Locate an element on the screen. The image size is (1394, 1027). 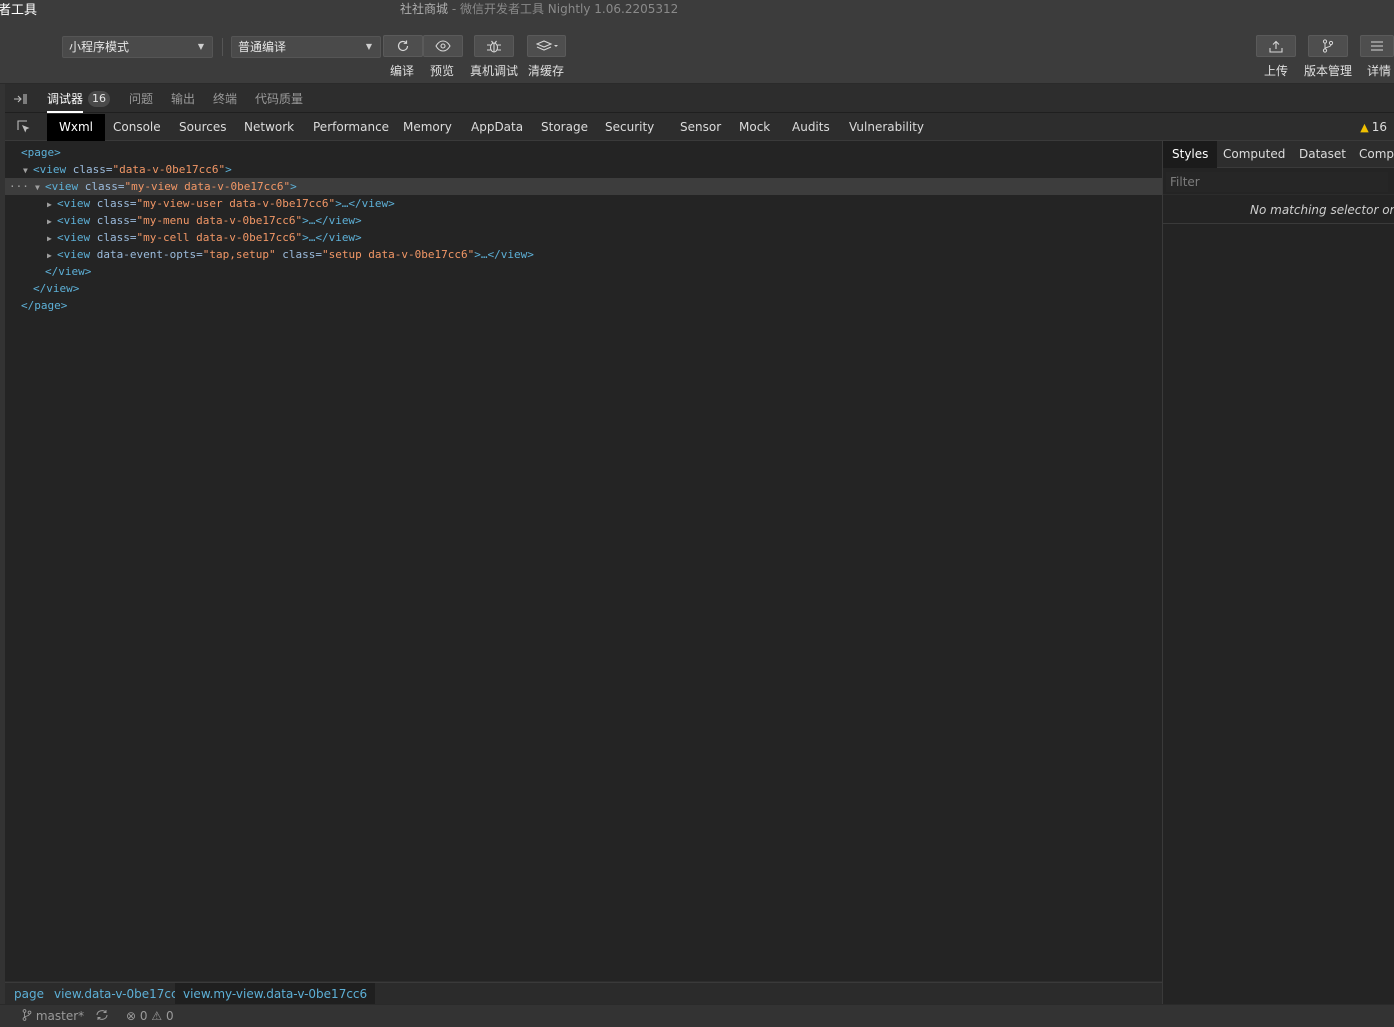
tab-terminal: 终端 is located at coordinates (225, 99).